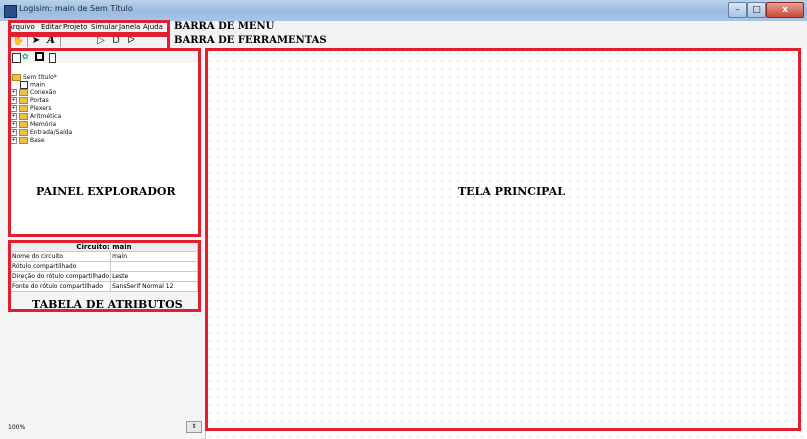  Describe the element at coordinates (511, 191) in the screenshot. I see `main-screen-caption: TELA PRINCIPAL` at that location.